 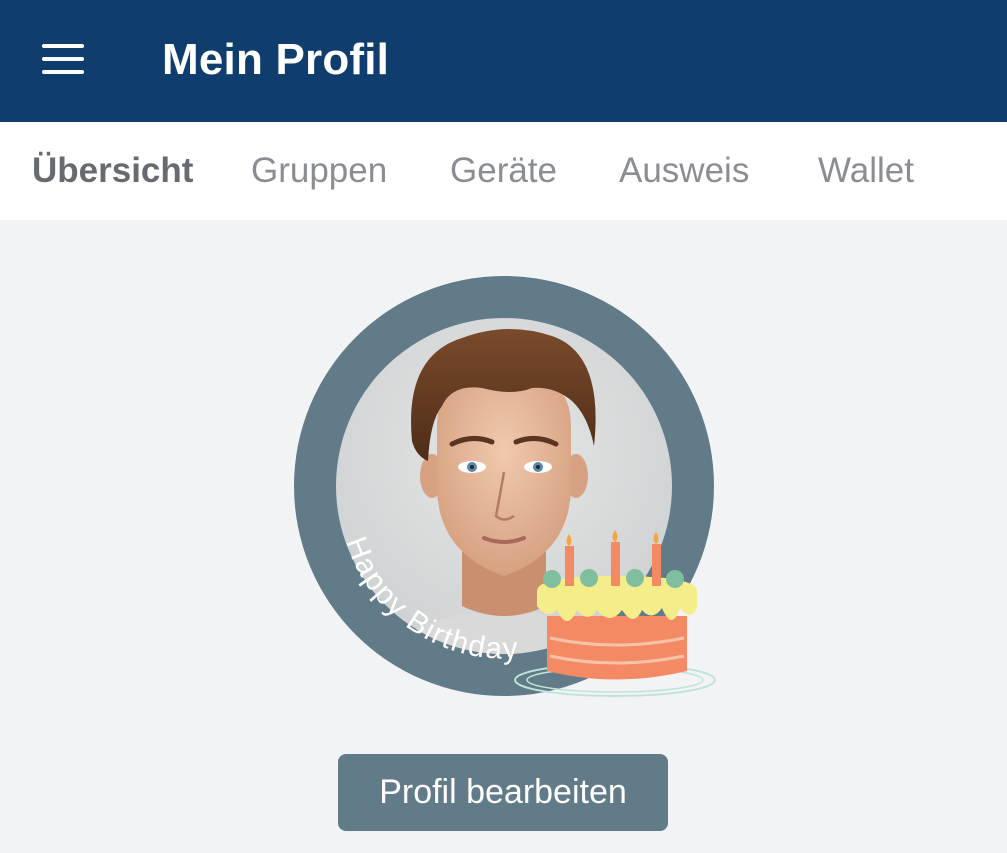 What do you see at coordinates (866, 171) in the screenshot?
I see `tab-wallet: Wallet` at bounding box center [866, 171].